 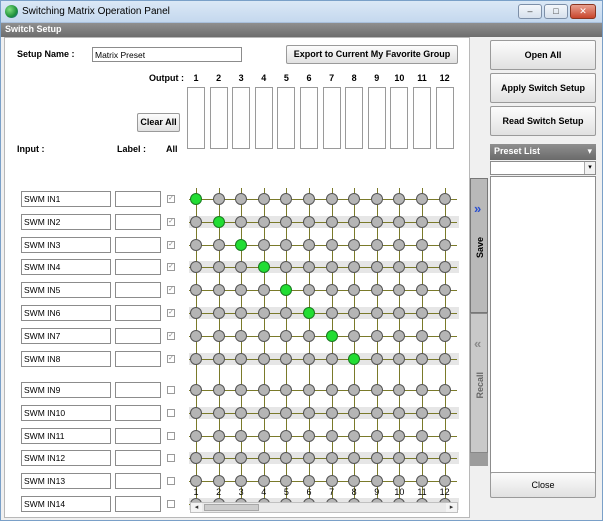 What do you see at coordinates (543, 152) in the screenshot?
I see `preset-list-header: Preset List ▾` at bounding box center [543, 152].